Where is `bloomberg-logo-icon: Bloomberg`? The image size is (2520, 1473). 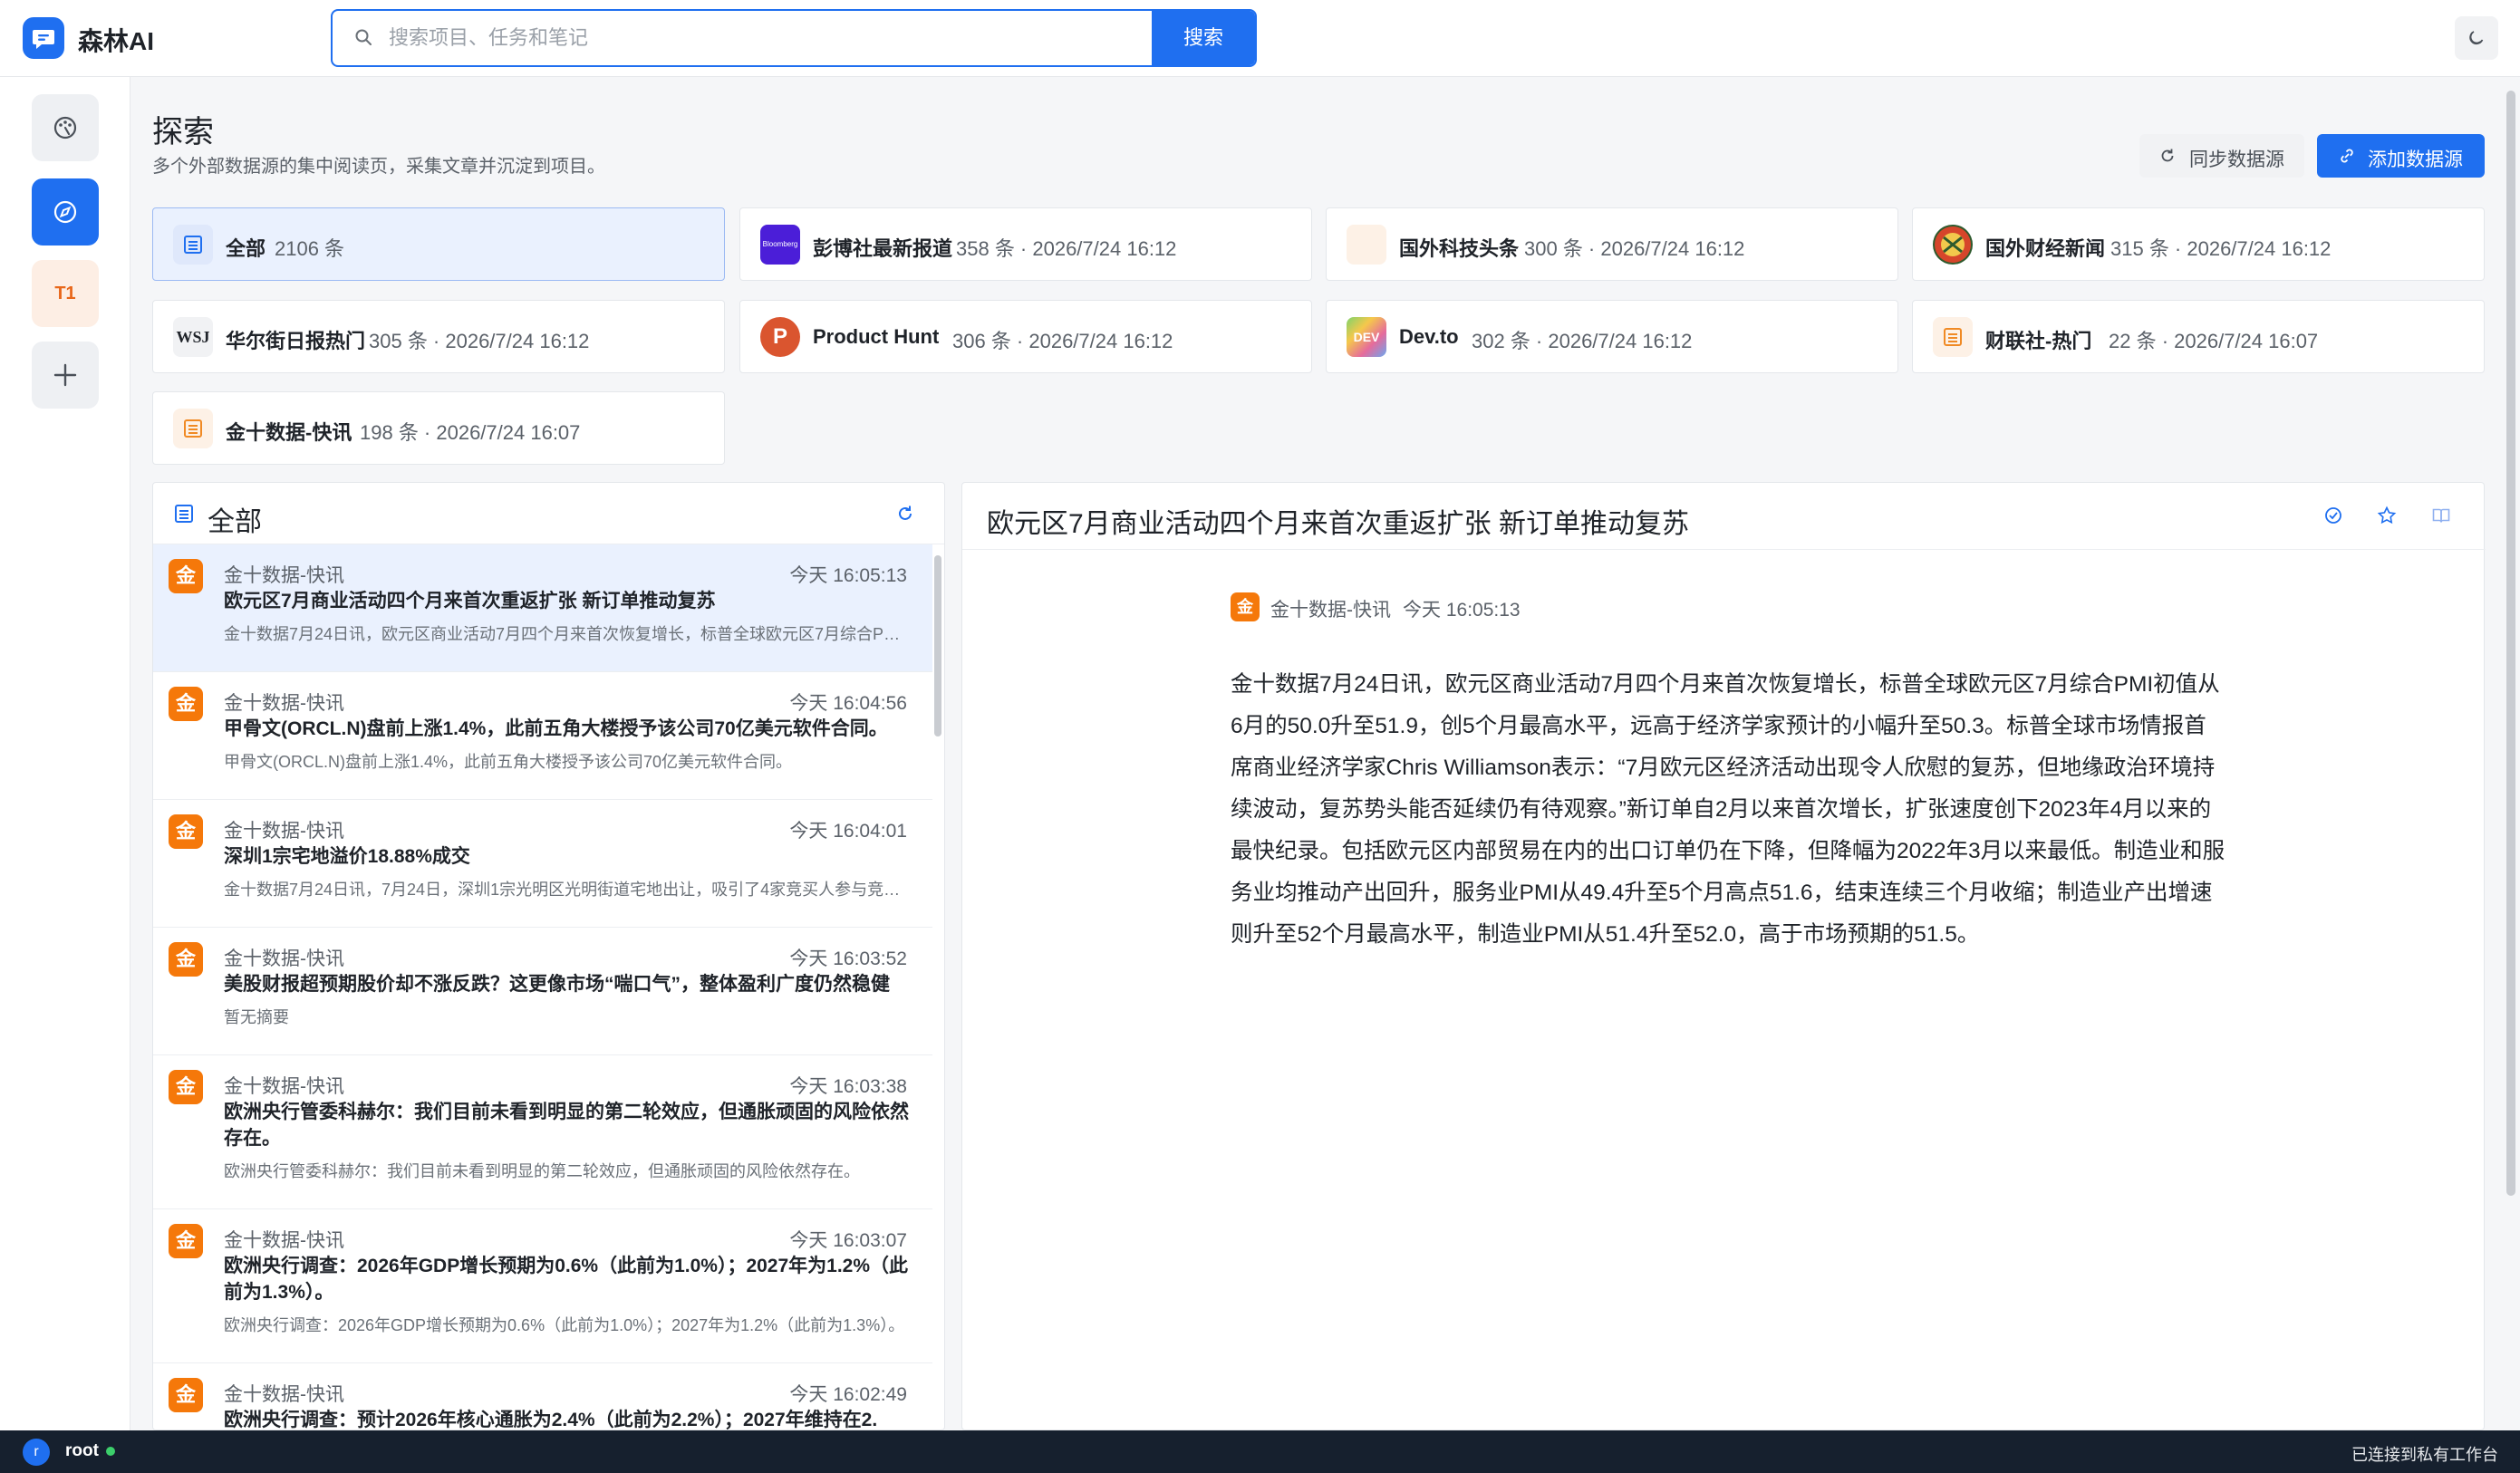 bloomberg-logo-icon: Bloomberg is located at coordinates (780, 245).